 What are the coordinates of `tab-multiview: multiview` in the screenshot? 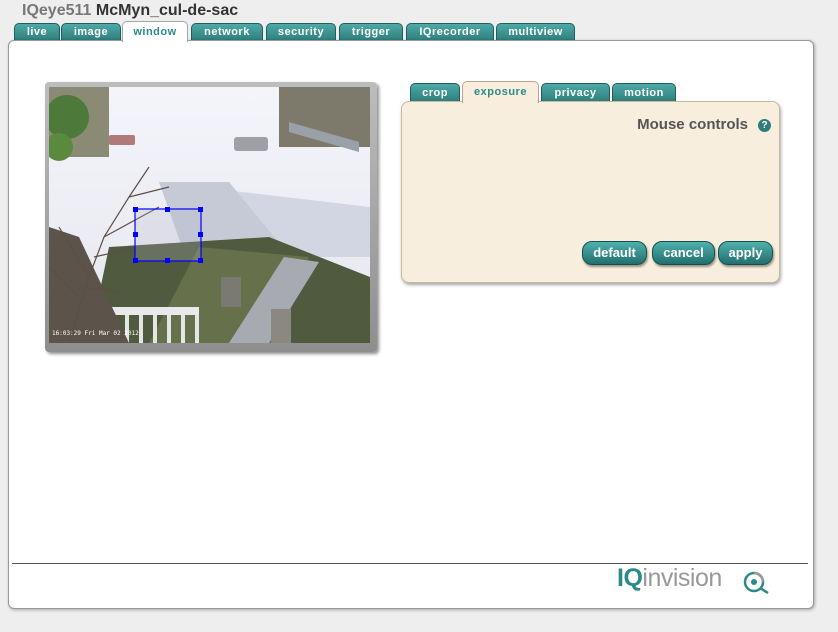 It's located at (535, 32).